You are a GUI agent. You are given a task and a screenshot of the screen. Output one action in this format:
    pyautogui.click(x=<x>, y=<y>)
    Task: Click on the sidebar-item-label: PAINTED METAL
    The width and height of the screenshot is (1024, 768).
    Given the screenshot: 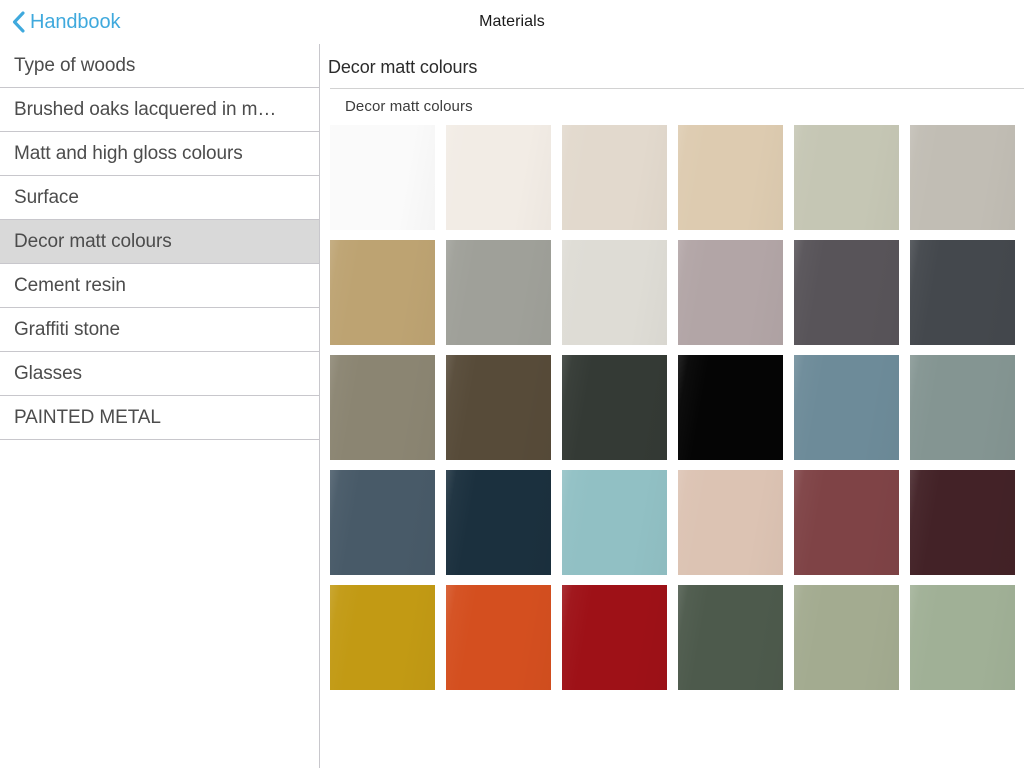 What is the action you would take?
    pyautogui.click(x=87, y=417)
    